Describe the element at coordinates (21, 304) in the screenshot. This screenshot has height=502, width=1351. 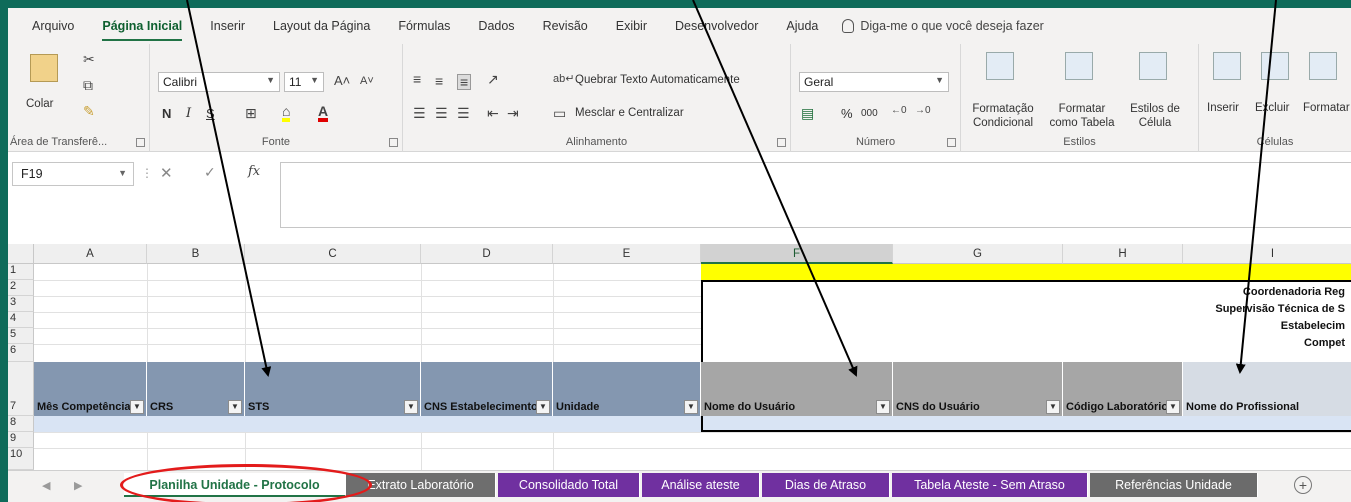
I see `row-header-3: 3` at that location.